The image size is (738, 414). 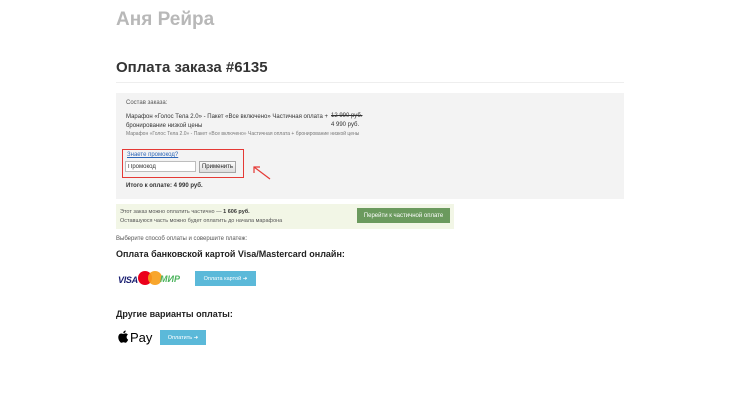 What do you see at coordinates (370, 82) in the screenshot?
I see `title-divider` at bounding box center [370, 82].